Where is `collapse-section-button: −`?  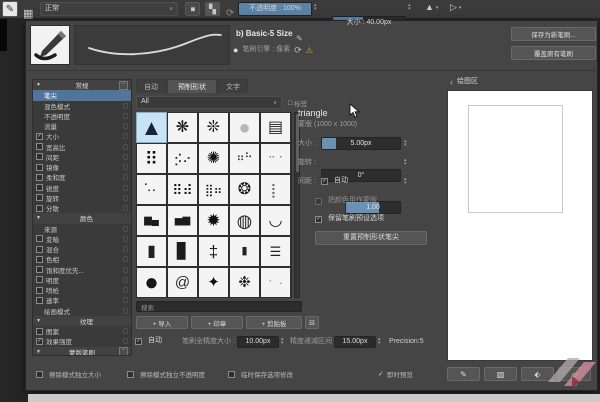 collapse-section-button: − is located at coordinates (123, 351).